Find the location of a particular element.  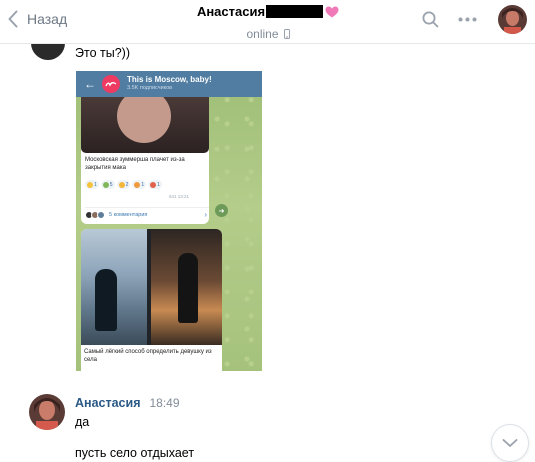

post-meta: 641 13:21 is located at coordinates (179, 196).